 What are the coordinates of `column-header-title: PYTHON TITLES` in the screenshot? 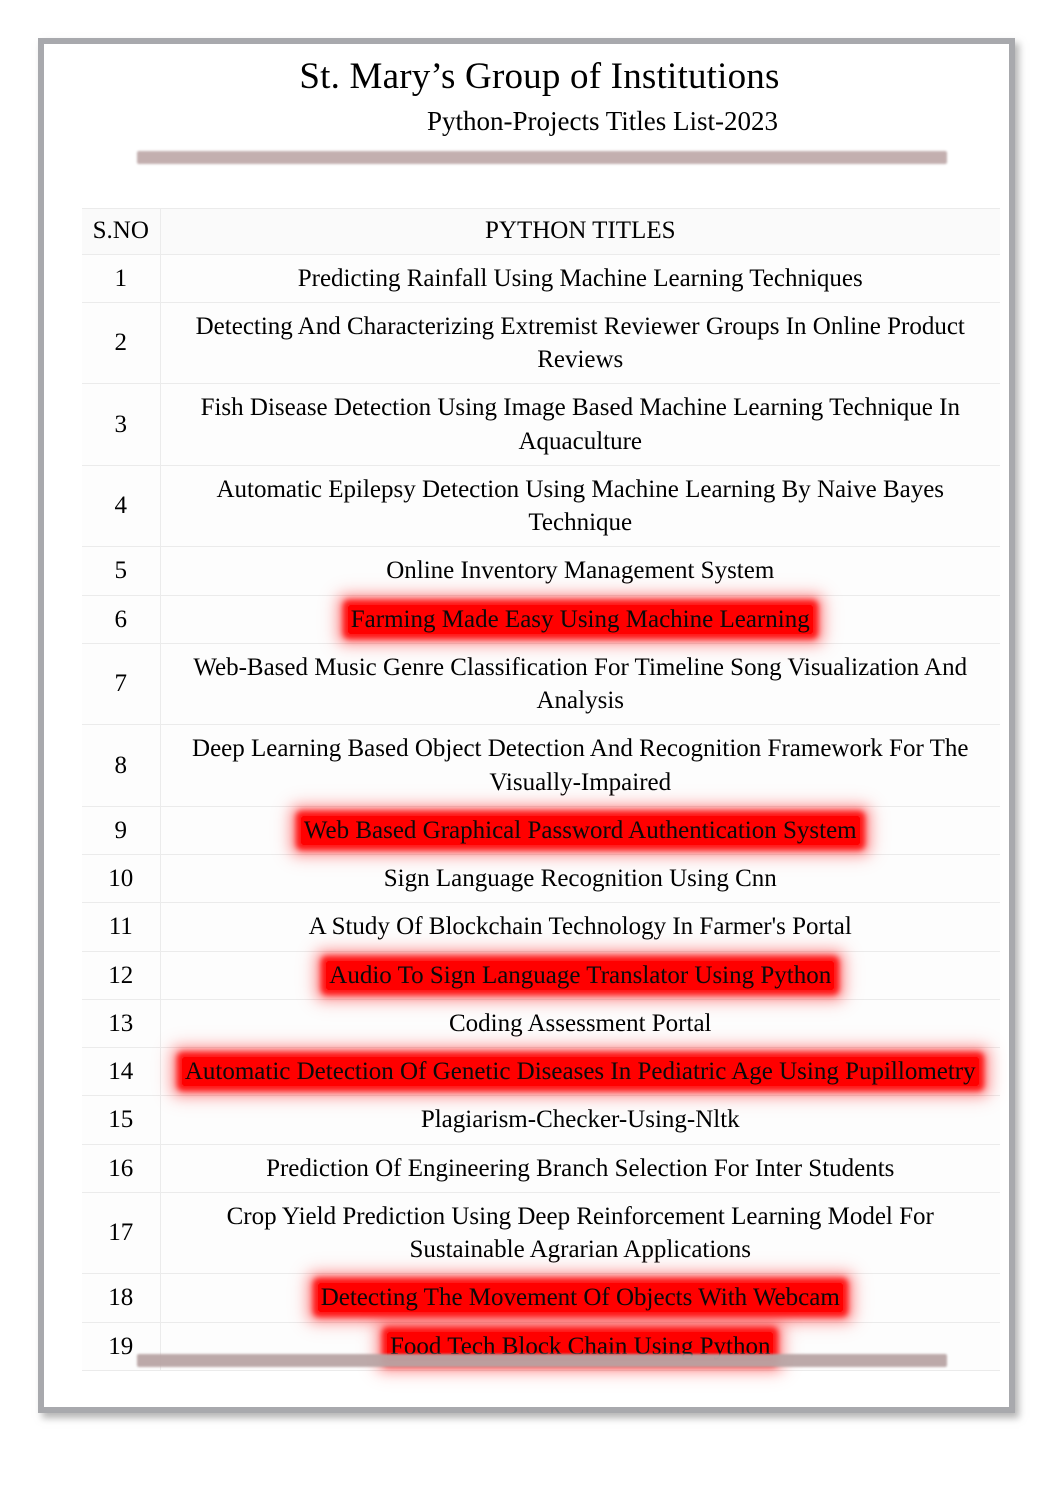 It's located at (580, 231).